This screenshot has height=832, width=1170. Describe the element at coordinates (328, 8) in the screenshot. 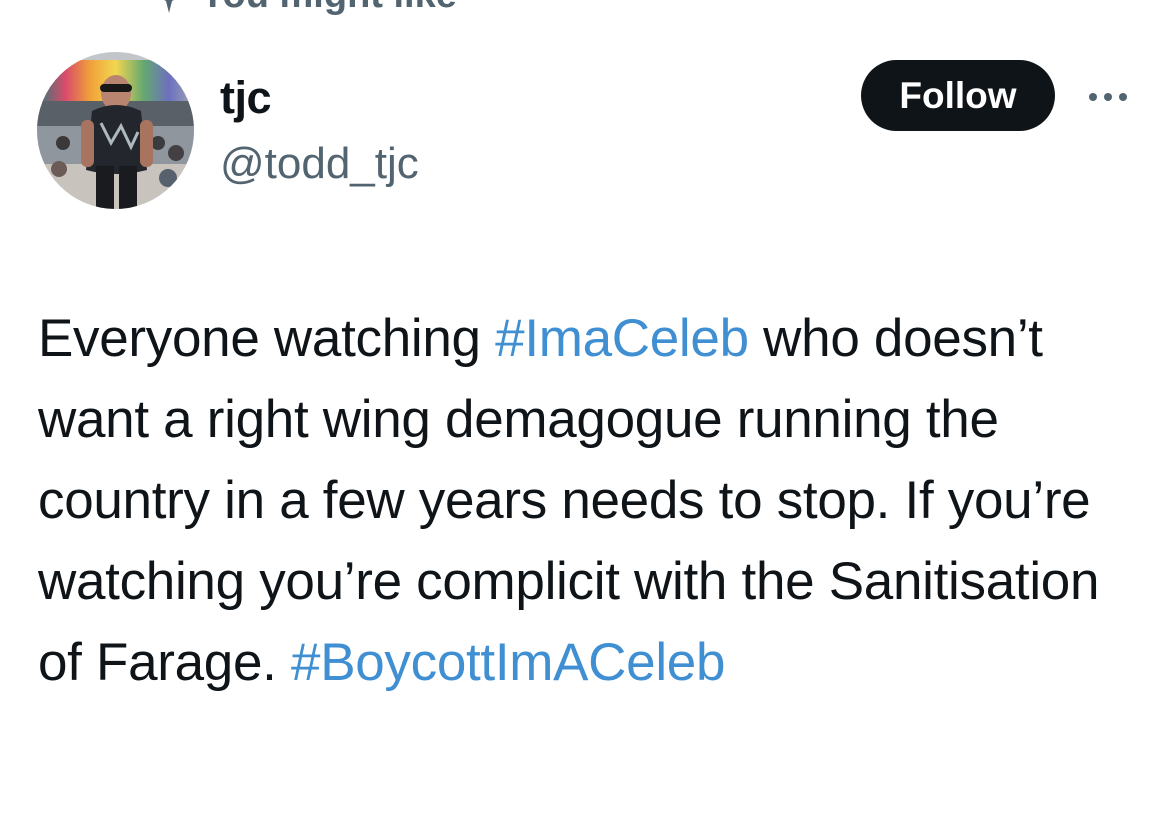

I see `recommendation-label: You might like` at that location.